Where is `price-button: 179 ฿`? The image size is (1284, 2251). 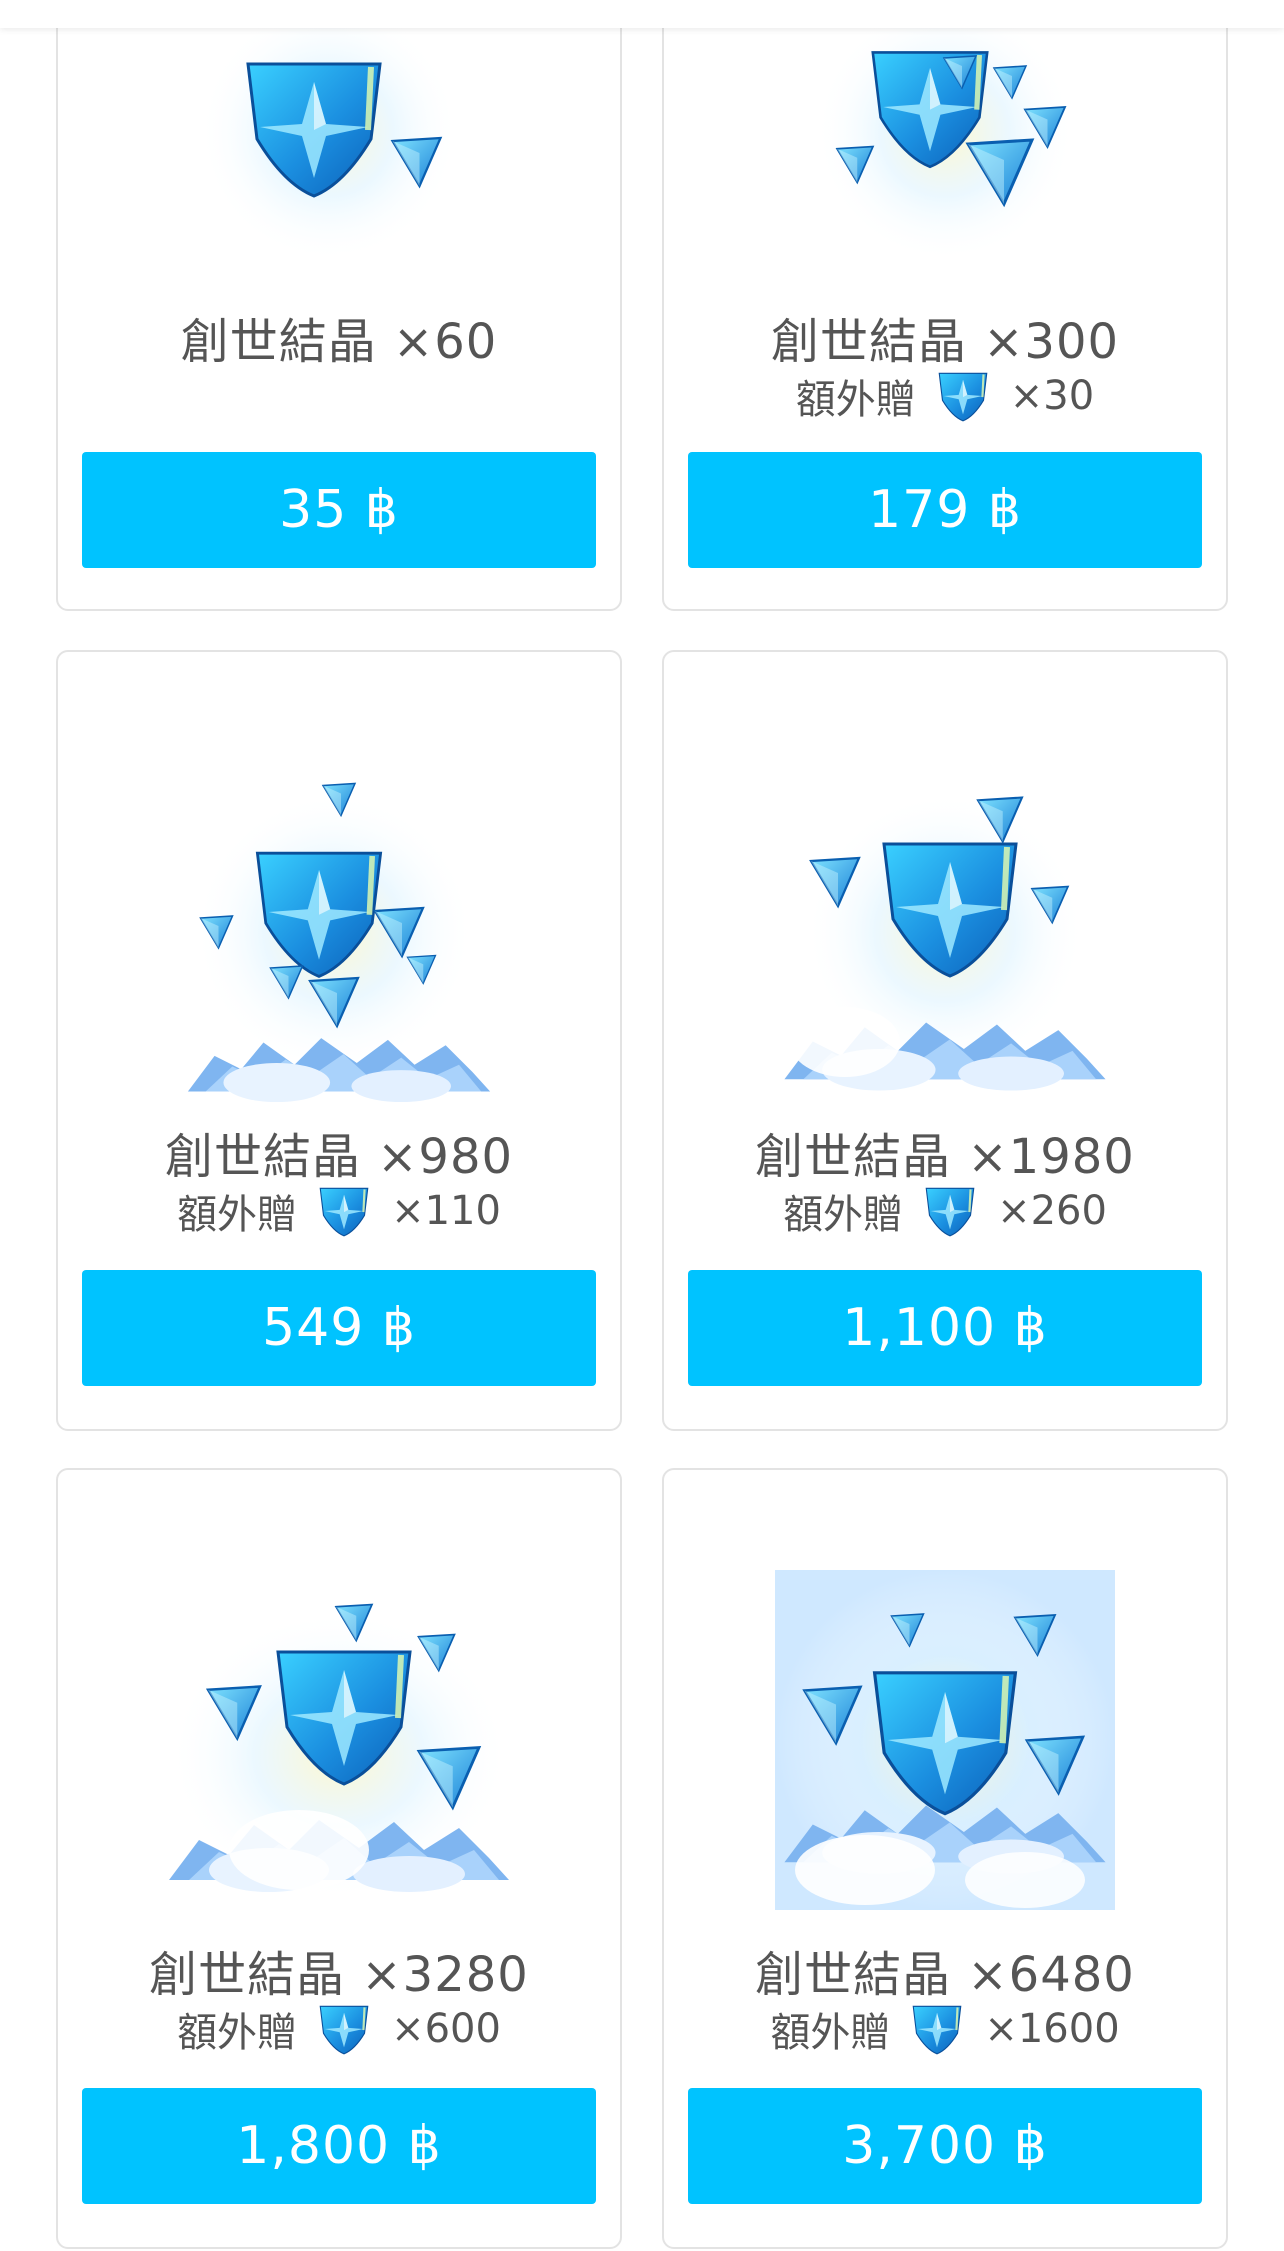
price-button: 179 ฿ is located at coordinates (945, 510).